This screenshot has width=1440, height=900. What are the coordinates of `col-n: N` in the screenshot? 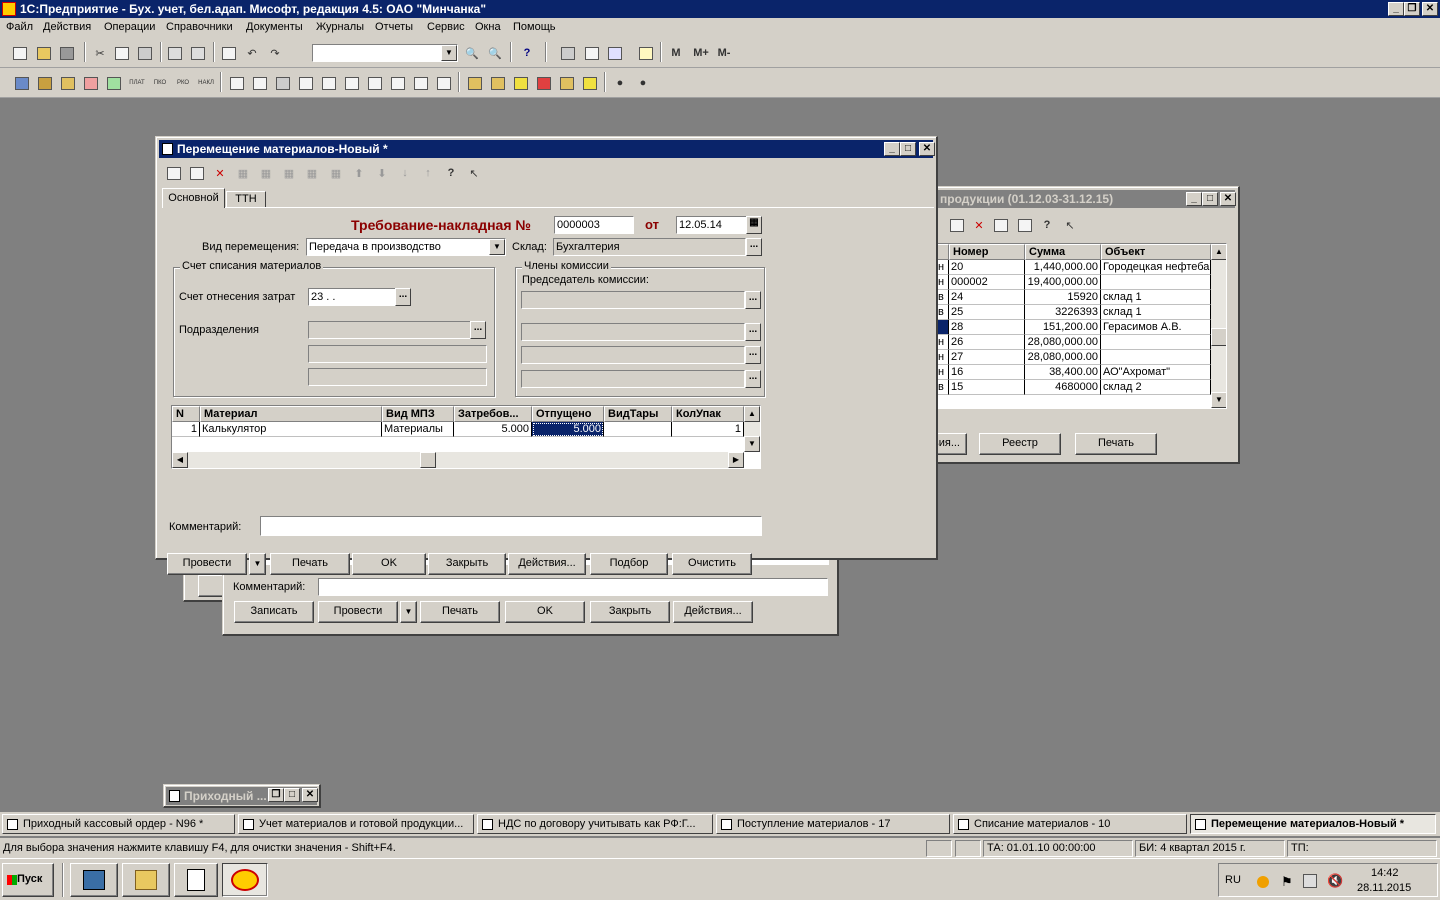 It's located at (186, 414).